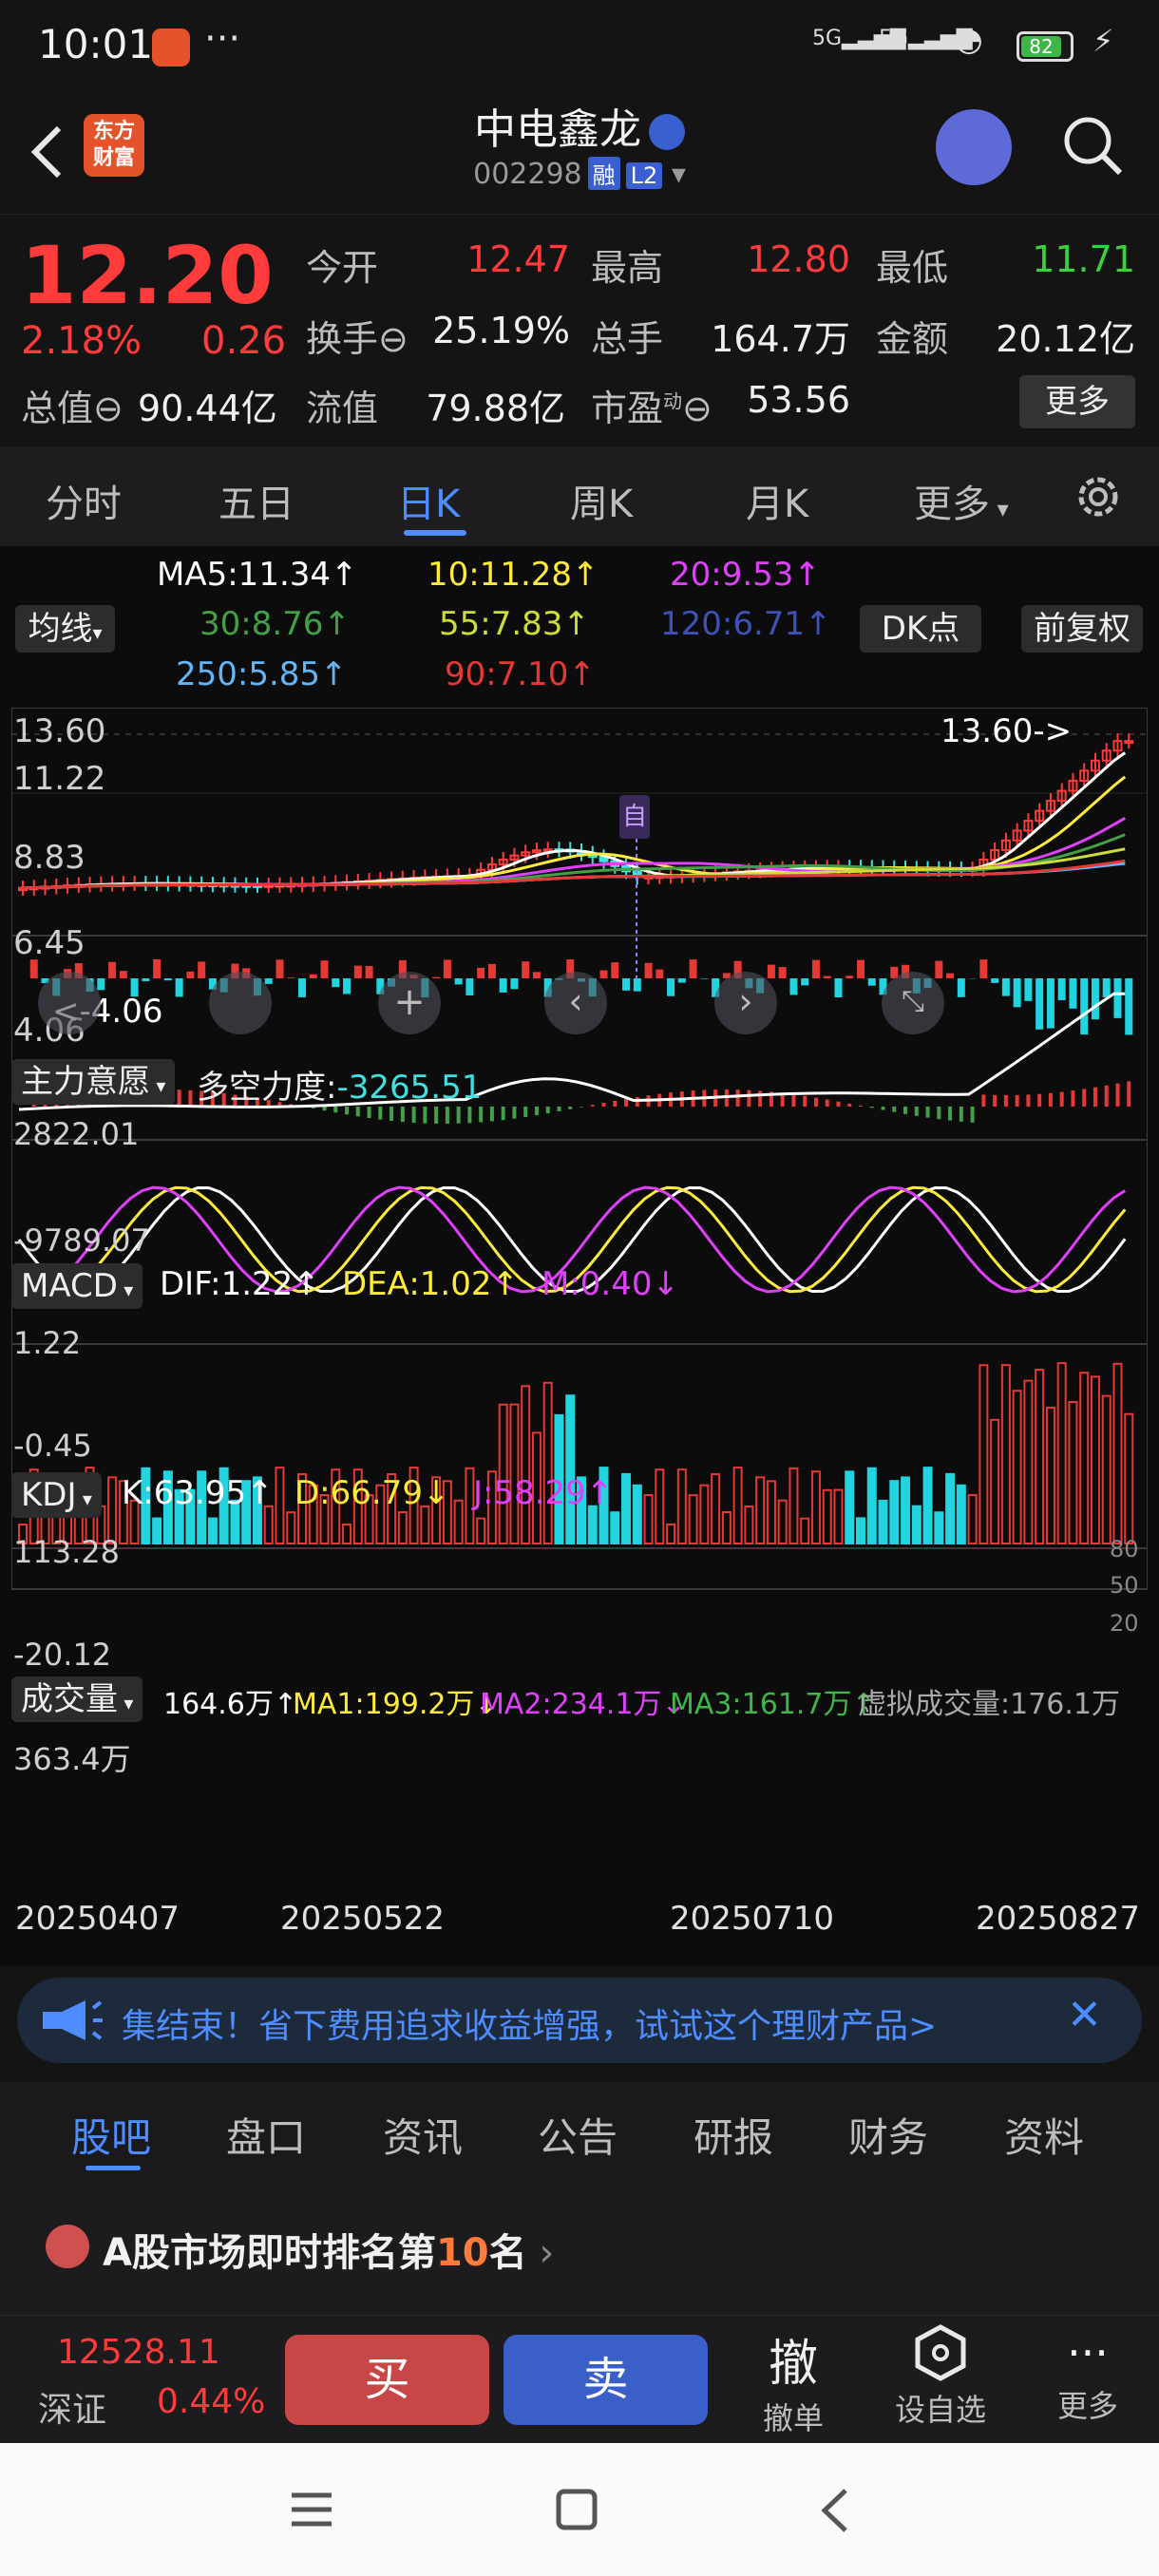 The height and width of the screenshot is (2576, 1159). I want to click on fullscreen-icon: ⤡, so click(913, 1003).